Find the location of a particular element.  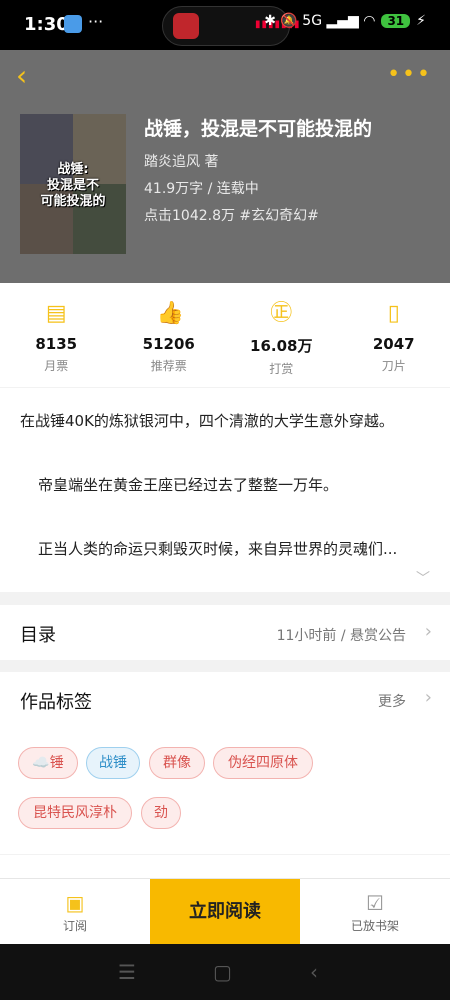

stat-reward: ㊣ 16.08万 打赏 is located at coordinates (281, 335).